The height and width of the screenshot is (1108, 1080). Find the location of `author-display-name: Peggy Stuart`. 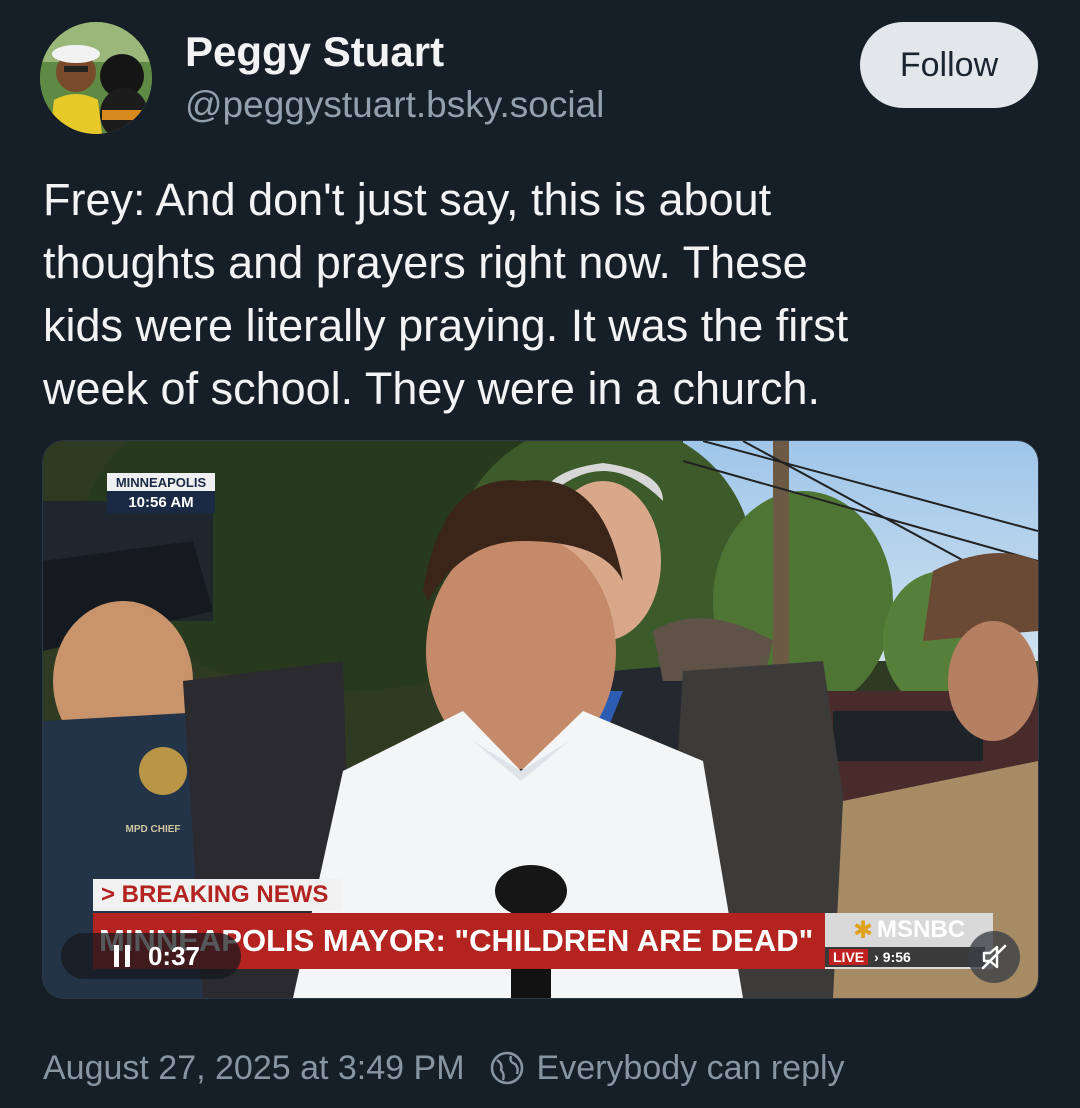

author-display-name: Peggy Stuart is located at coordinates (314, 52).